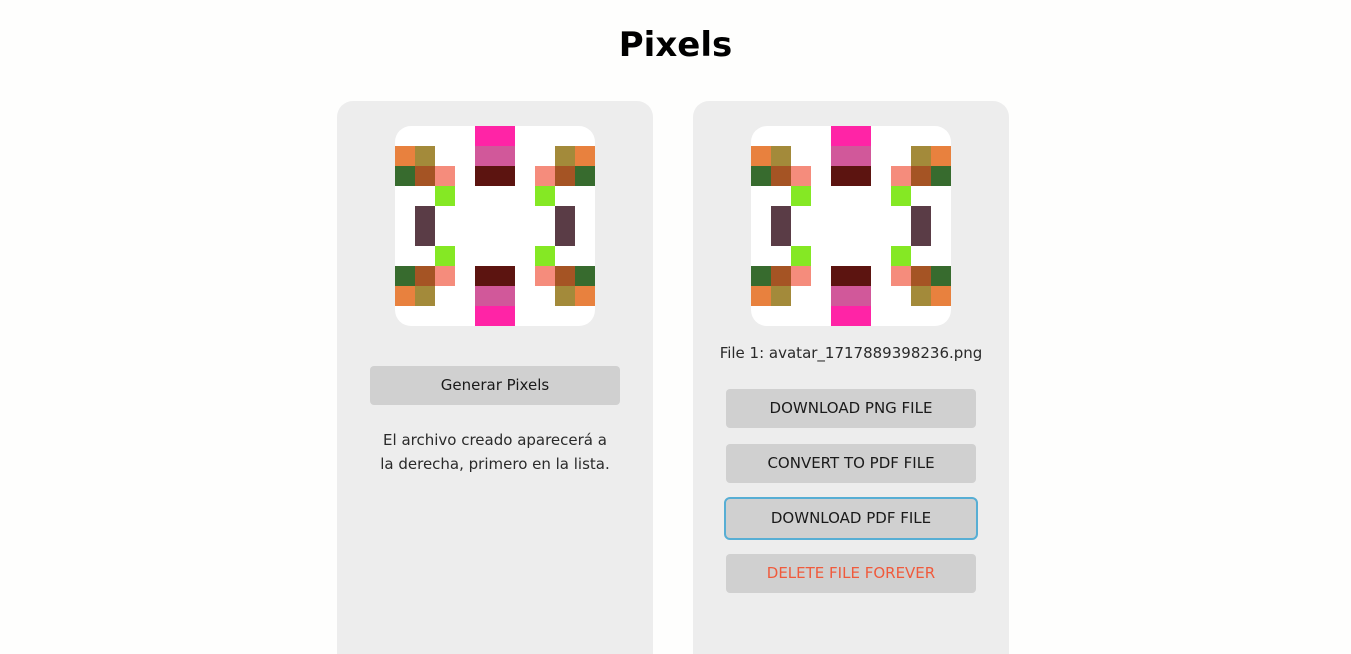 This screenshot has height=654, width=1351. What do you see at coordinates (851, 408) in the screenshot?
I see `download-png-button: DOWNLOAD PNG FILE` at bounding box center [851, 408].